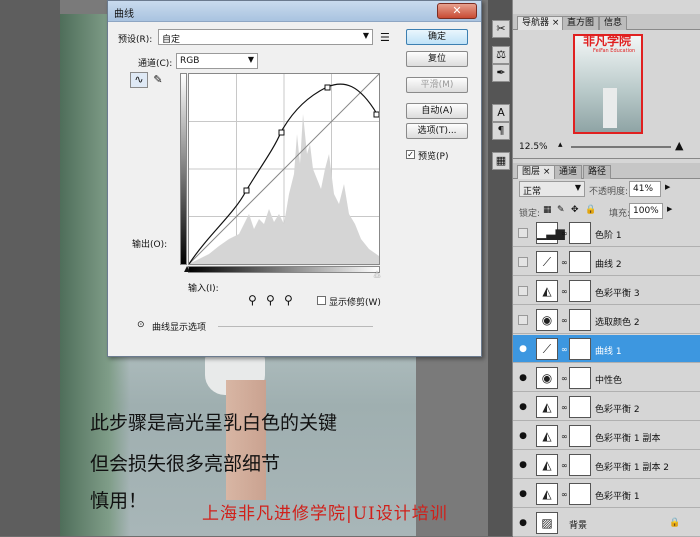  What do you see at coordinates (606, 436) in the screenshot?
I see `layer-row: ● ◭ ∞ 色彩平衡 1 副本` at bounding box center [606, 436].